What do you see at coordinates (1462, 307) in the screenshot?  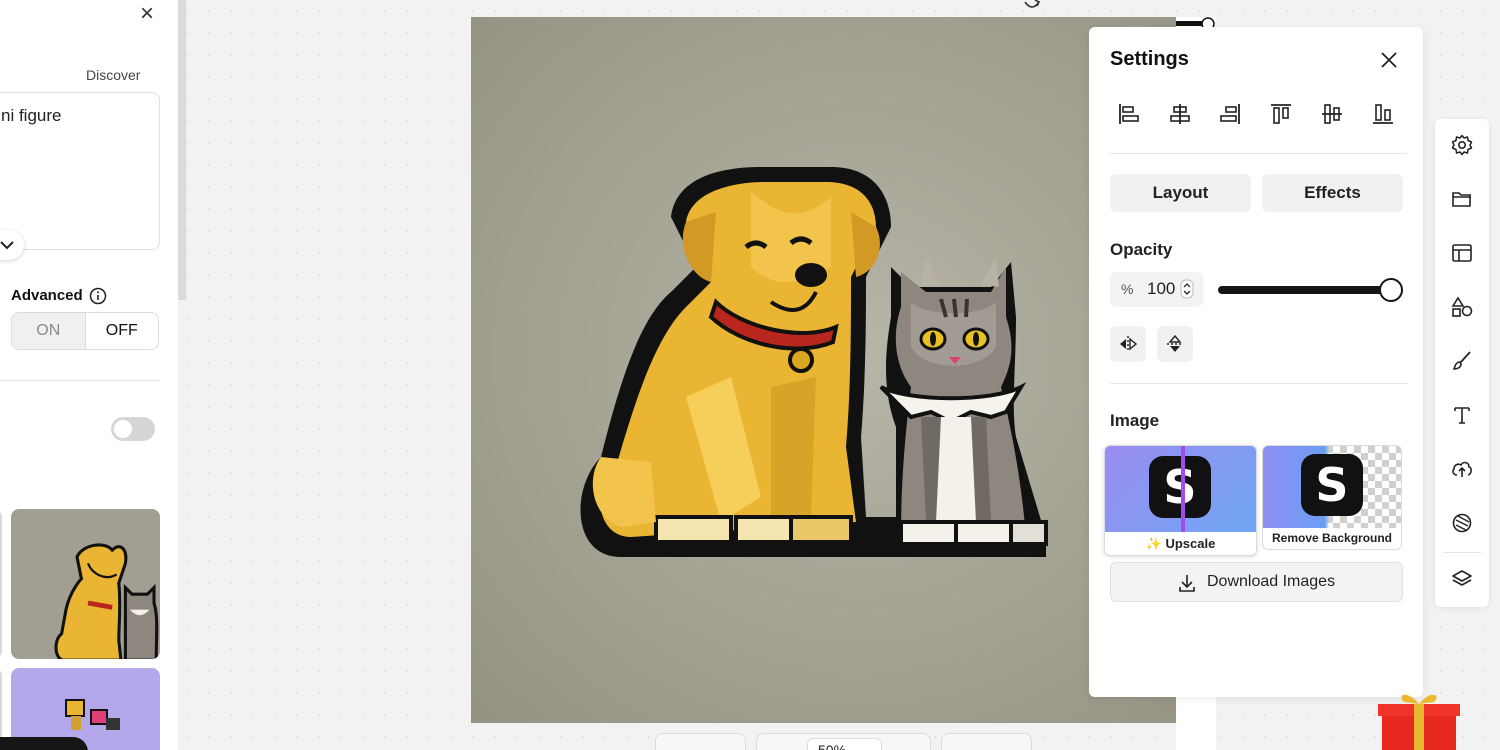 I see `shapes-icon` at bounding box center [1462, 307].